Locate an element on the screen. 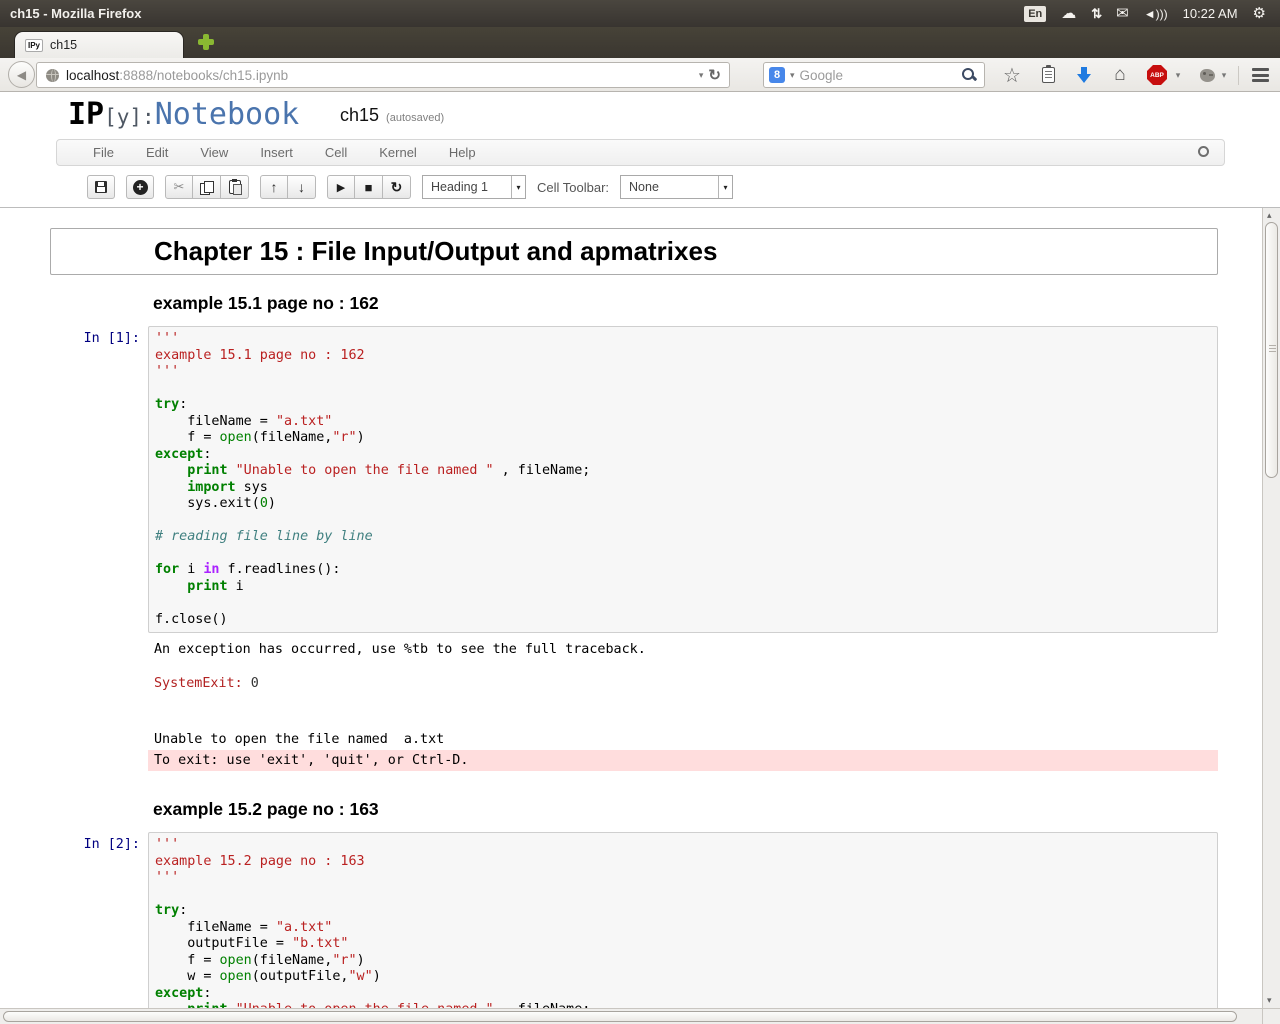 This screenshot has width=1280, height=1024. scrollbar-grip is located at coordinates (1272, 349).